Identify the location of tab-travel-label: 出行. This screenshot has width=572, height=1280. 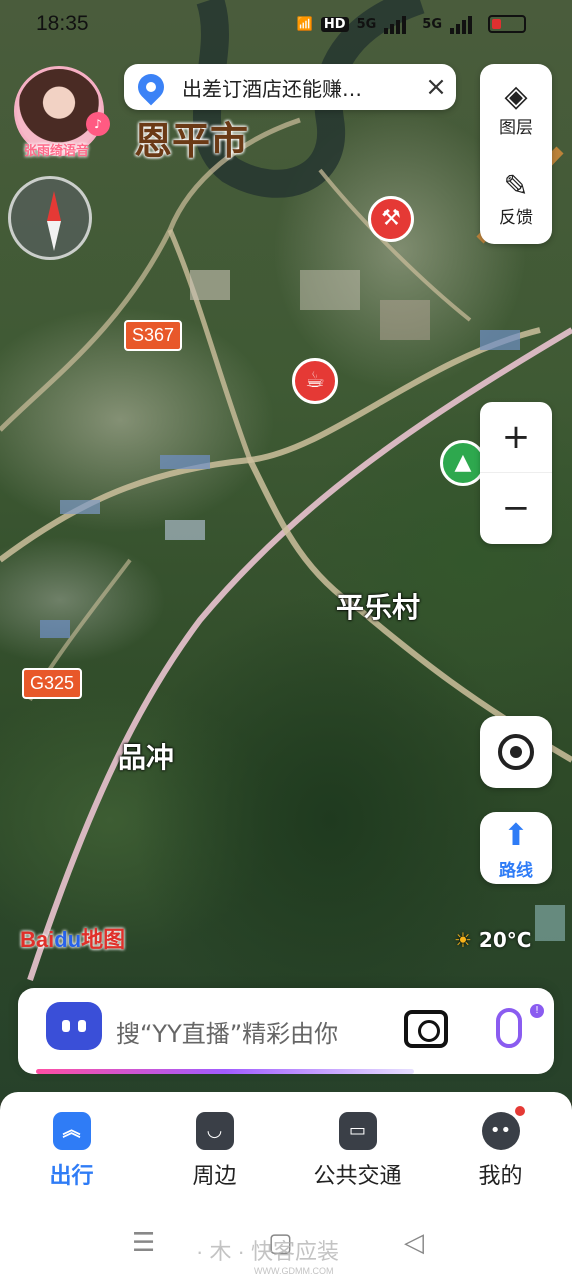
(71, 1176).